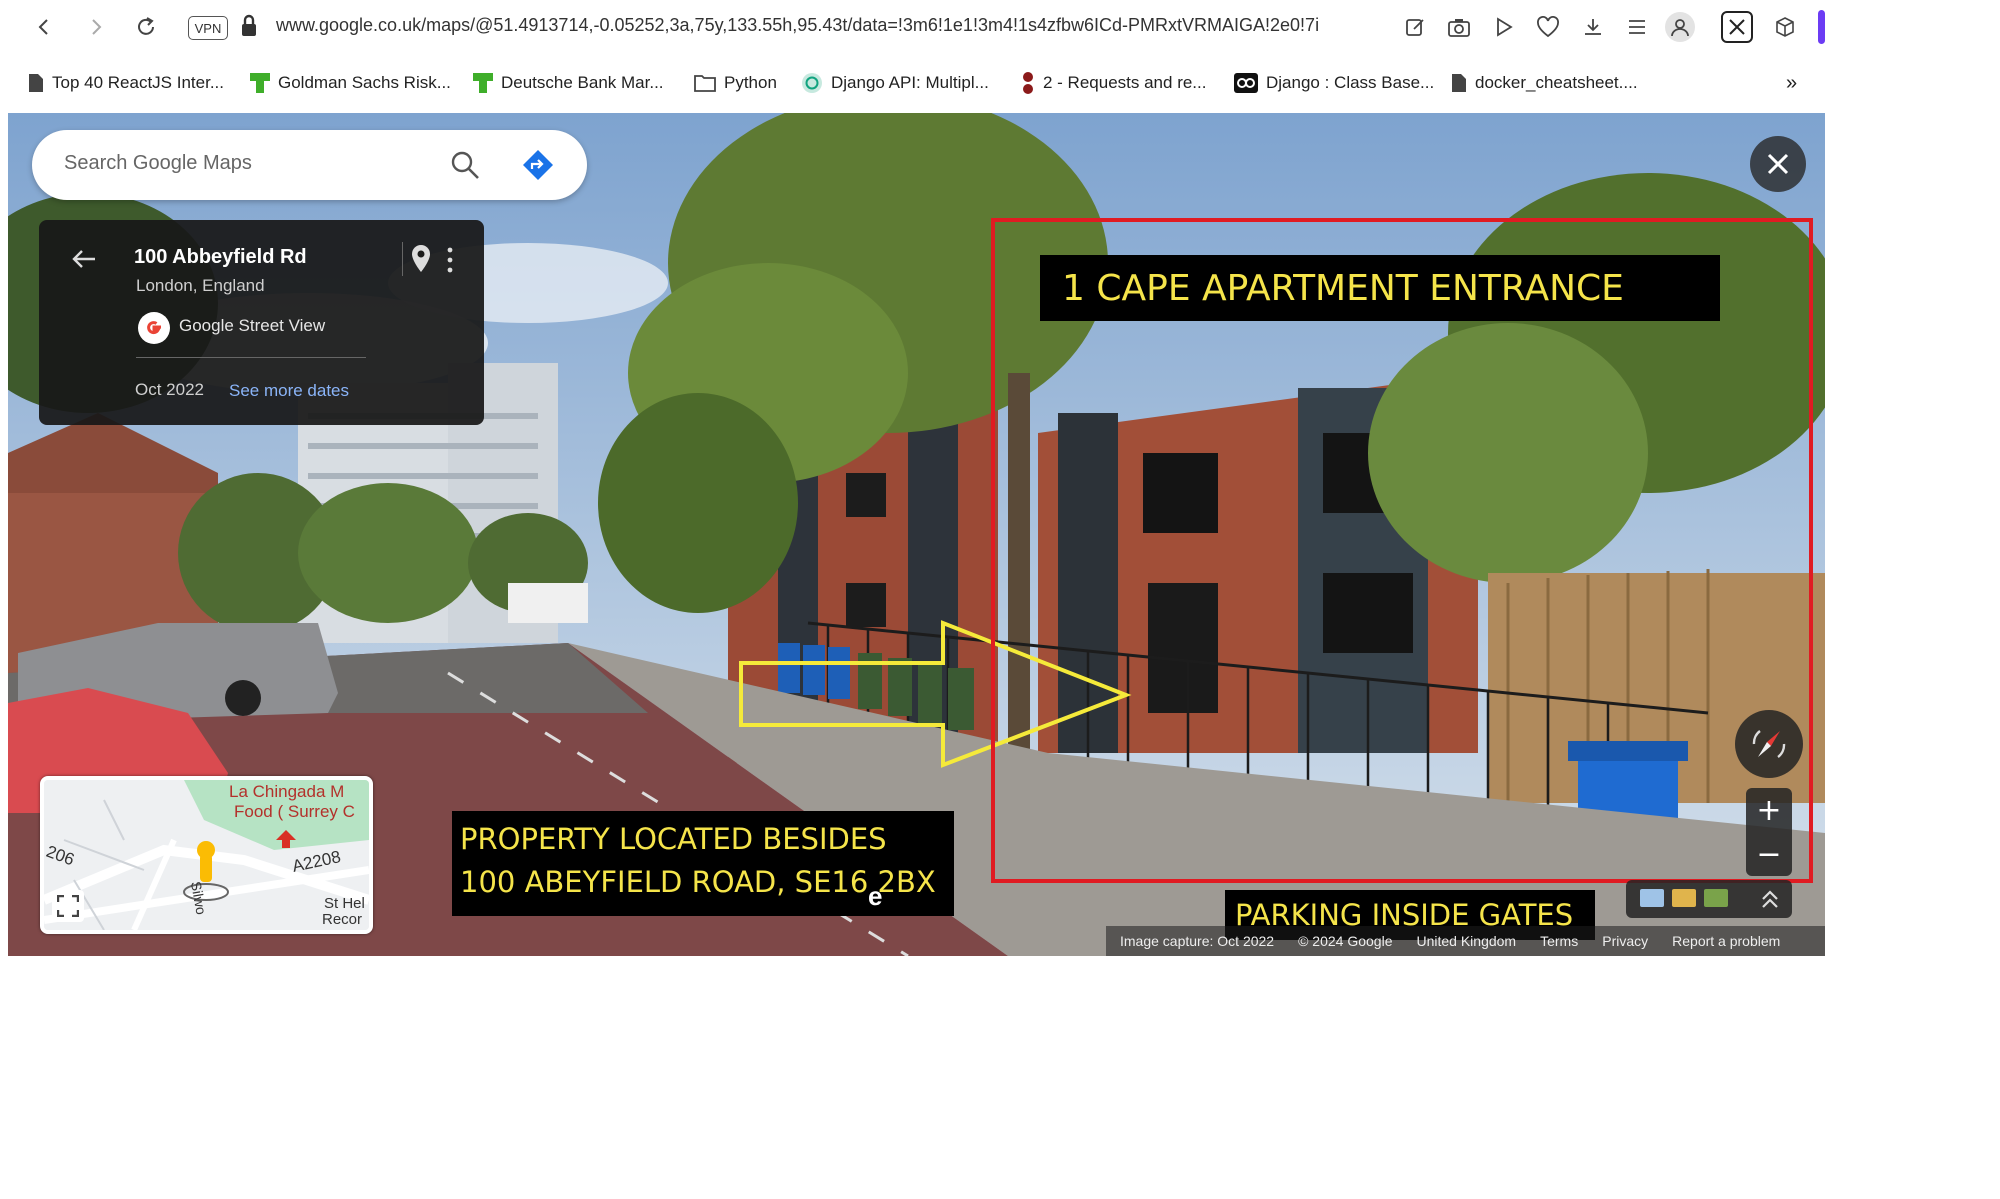  I want to click on card-separator, so click(402, 259).